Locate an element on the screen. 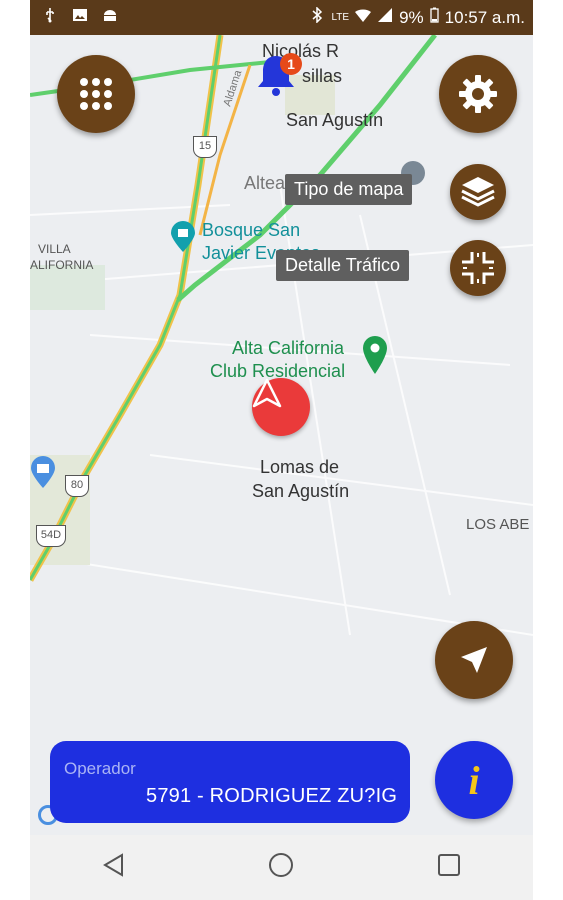 The width and height of the screenshot is (563, 900). signal-icon is located at coordinates (385, 17).